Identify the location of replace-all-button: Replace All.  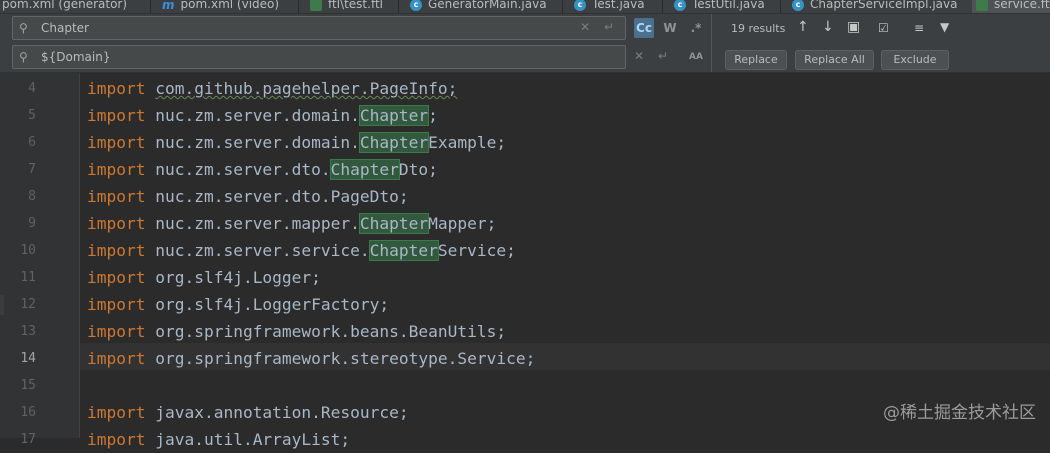
(834, 60).